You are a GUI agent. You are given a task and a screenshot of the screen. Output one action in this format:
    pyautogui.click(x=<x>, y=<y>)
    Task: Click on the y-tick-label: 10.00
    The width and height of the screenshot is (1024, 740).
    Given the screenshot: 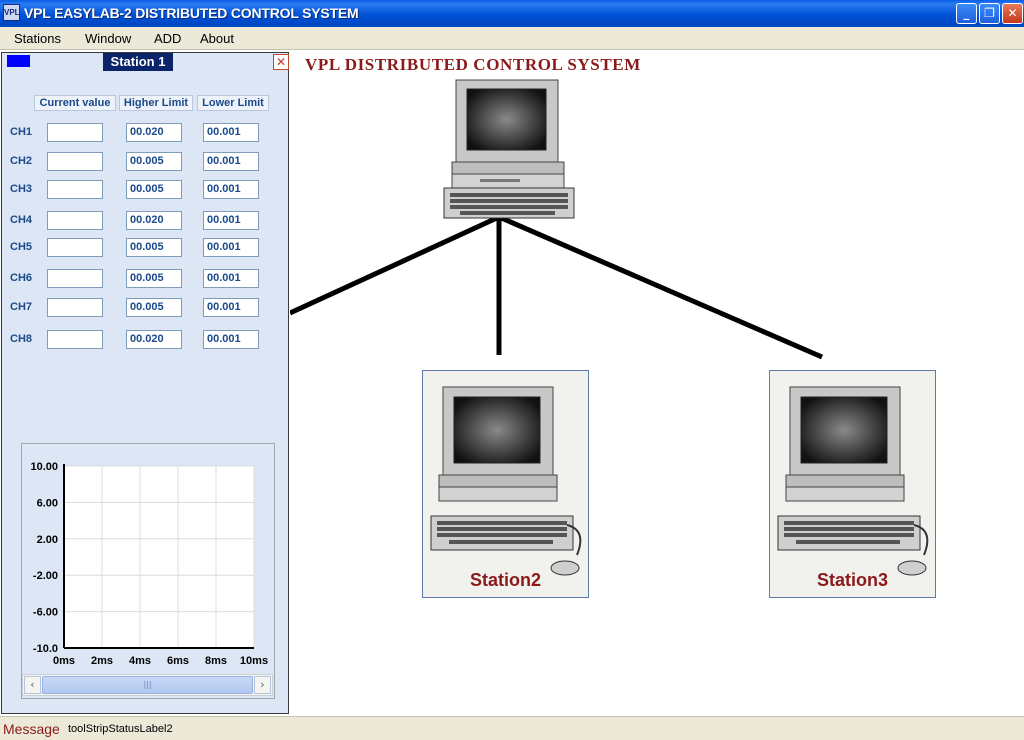 What is the action you would take?
    pyautogui.click(x=44, y=467)
    